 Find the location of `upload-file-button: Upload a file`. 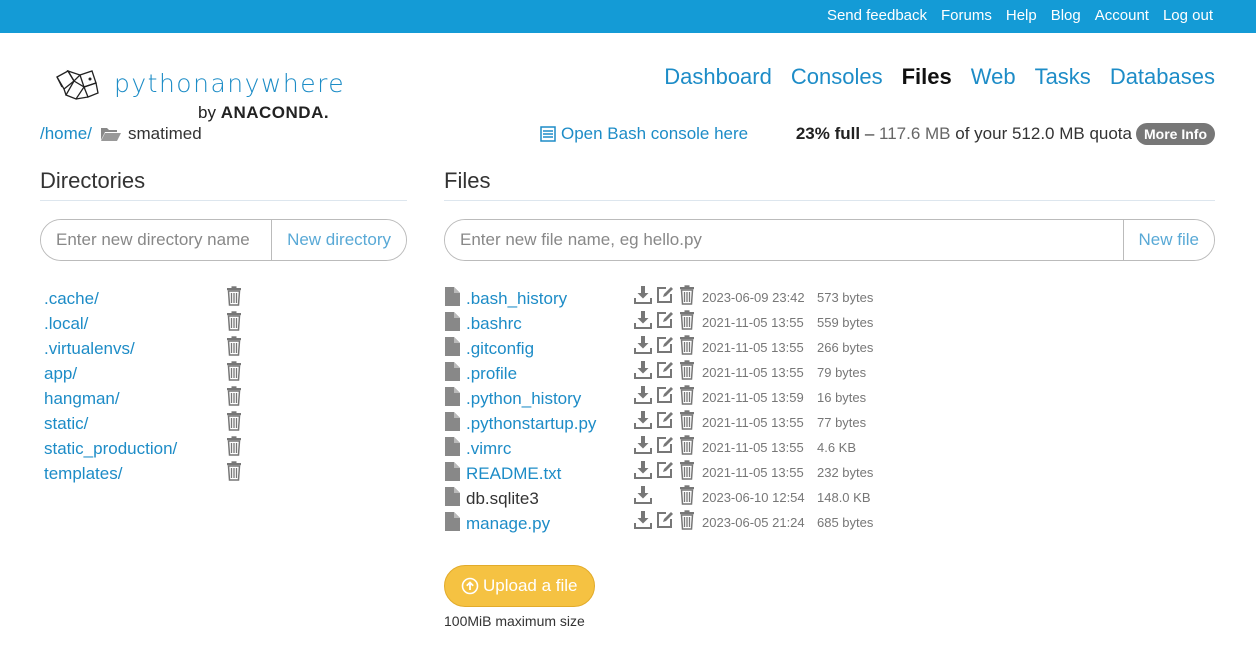

upload-file-button: Upload a file is located at coordinates (519, 586).